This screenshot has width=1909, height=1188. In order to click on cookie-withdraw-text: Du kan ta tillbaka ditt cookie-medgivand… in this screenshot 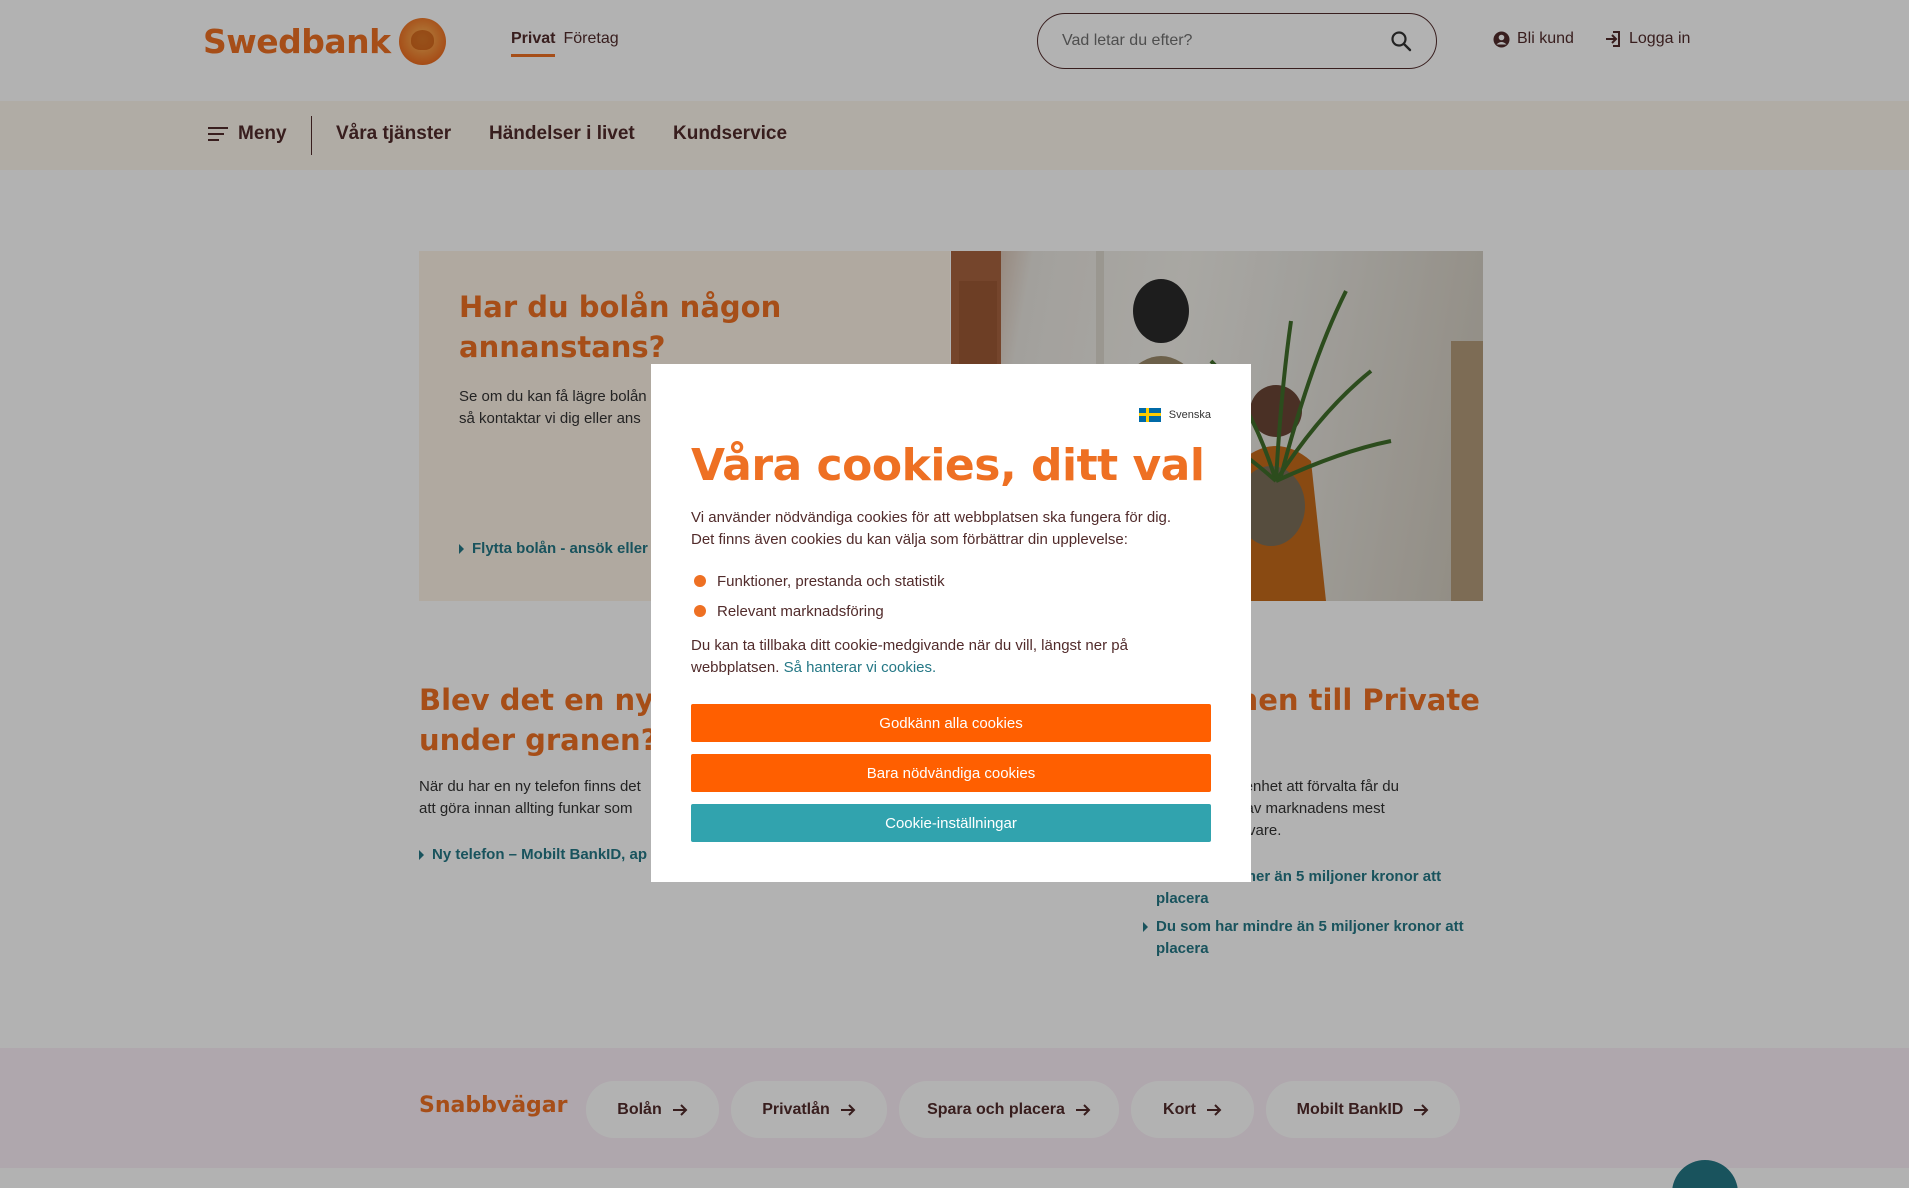, I will do `click(953, 657)`.